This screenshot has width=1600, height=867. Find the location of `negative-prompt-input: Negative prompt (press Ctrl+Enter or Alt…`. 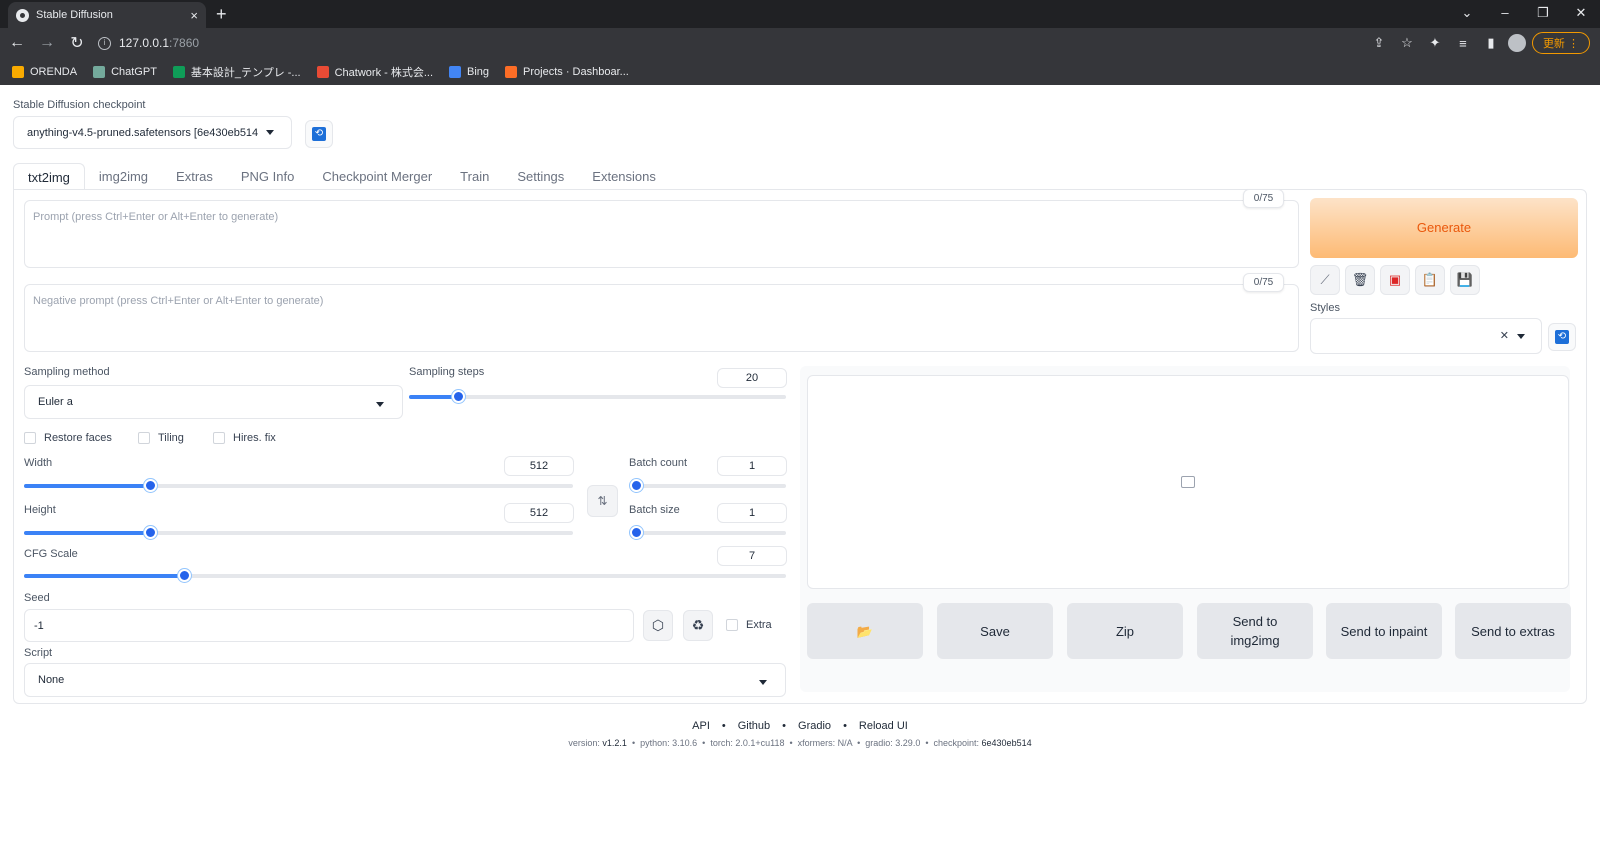

negative-prompt-input: Negative prompt (press Ctrl+Enter or Alt… is located at coordinates (661, 318).